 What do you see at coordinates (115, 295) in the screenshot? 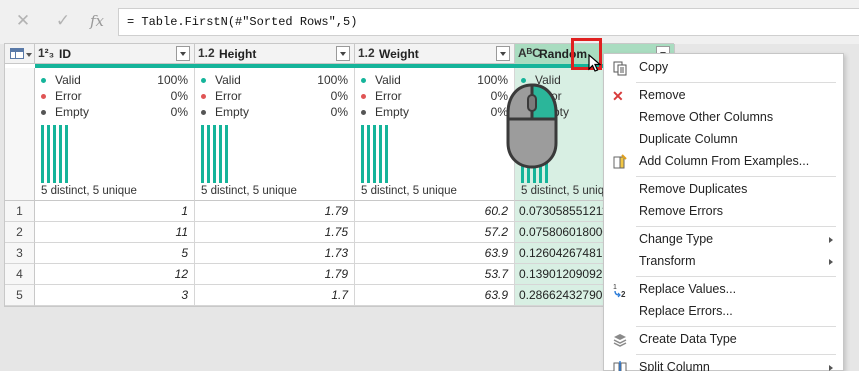
I see `table-cell: 3` at bounding box center [115, 295].